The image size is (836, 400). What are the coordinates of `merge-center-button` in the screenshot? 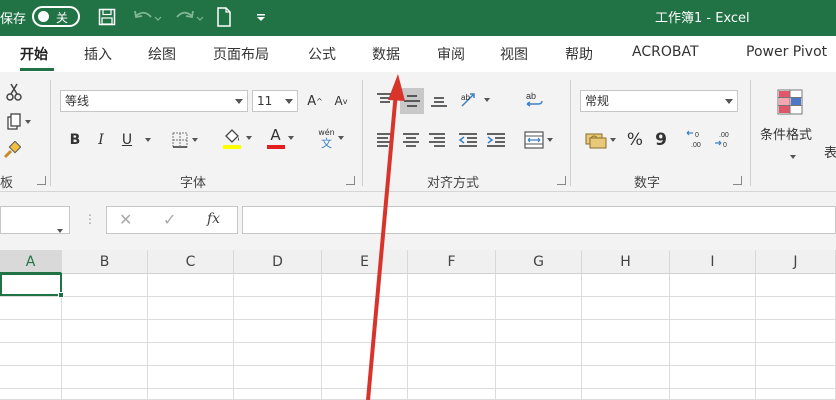 It's located at (538, 140).